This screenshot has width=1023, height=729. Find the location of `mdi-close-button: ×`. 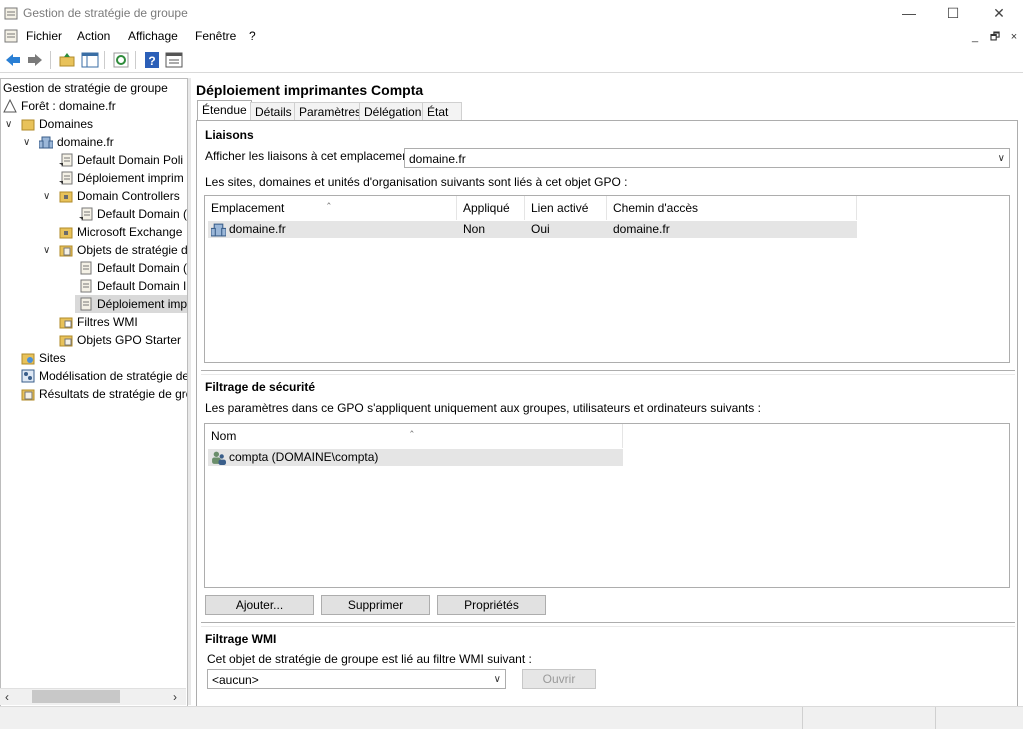

mdi-close-button: × is located at coordinates (1014, 37).